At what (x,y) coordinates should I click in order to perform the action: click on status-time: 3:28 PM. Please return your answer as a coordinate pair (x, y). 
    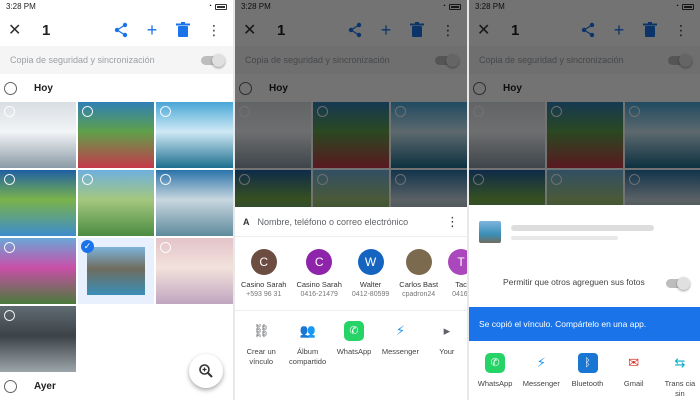
    Looking at the image, I should click on (21, 6).